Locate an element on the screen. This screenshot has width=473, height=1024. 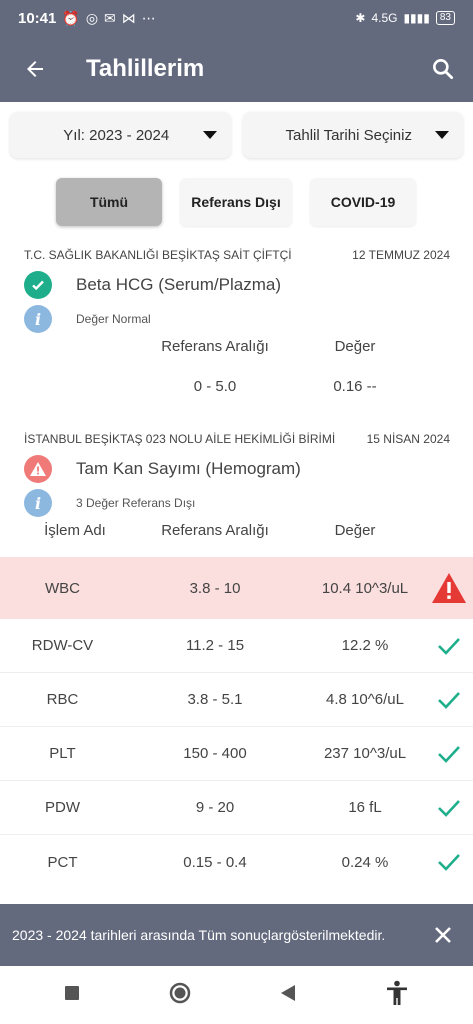
test-name: Tam Kan Sayımı (Hemogram) is located at coordinates (188, 468).